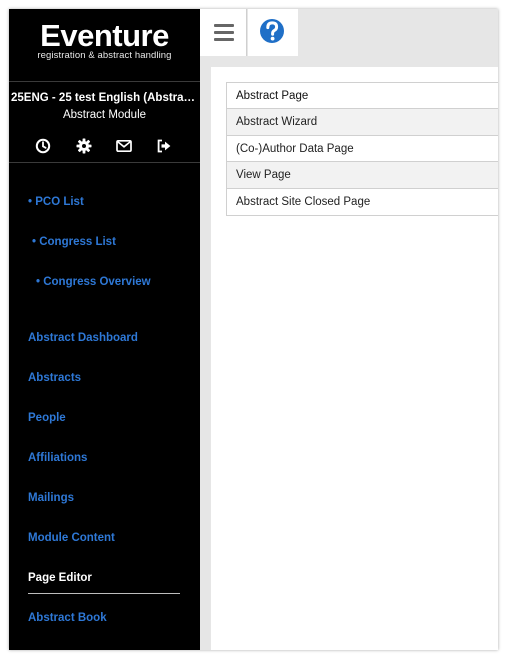 The width and height of the screenshot is (506, 658). What do you see at coordinates (57, 458) in the screenshot?
I see `nav-affiliations: Affiliations` at bounding box center [57, 458].